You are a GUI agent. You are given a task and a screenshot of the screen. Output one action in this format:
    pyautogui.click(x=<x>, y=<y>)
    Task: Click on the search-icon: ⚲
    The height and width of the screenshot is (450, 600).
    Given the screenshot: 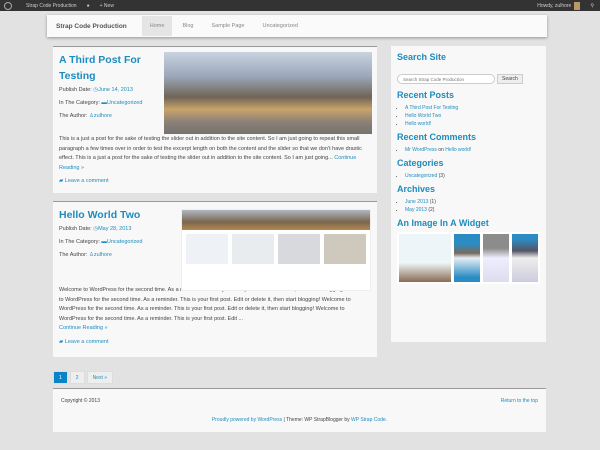 What is the action you would take?
    pyautogui.click(x=592, y=6)
    